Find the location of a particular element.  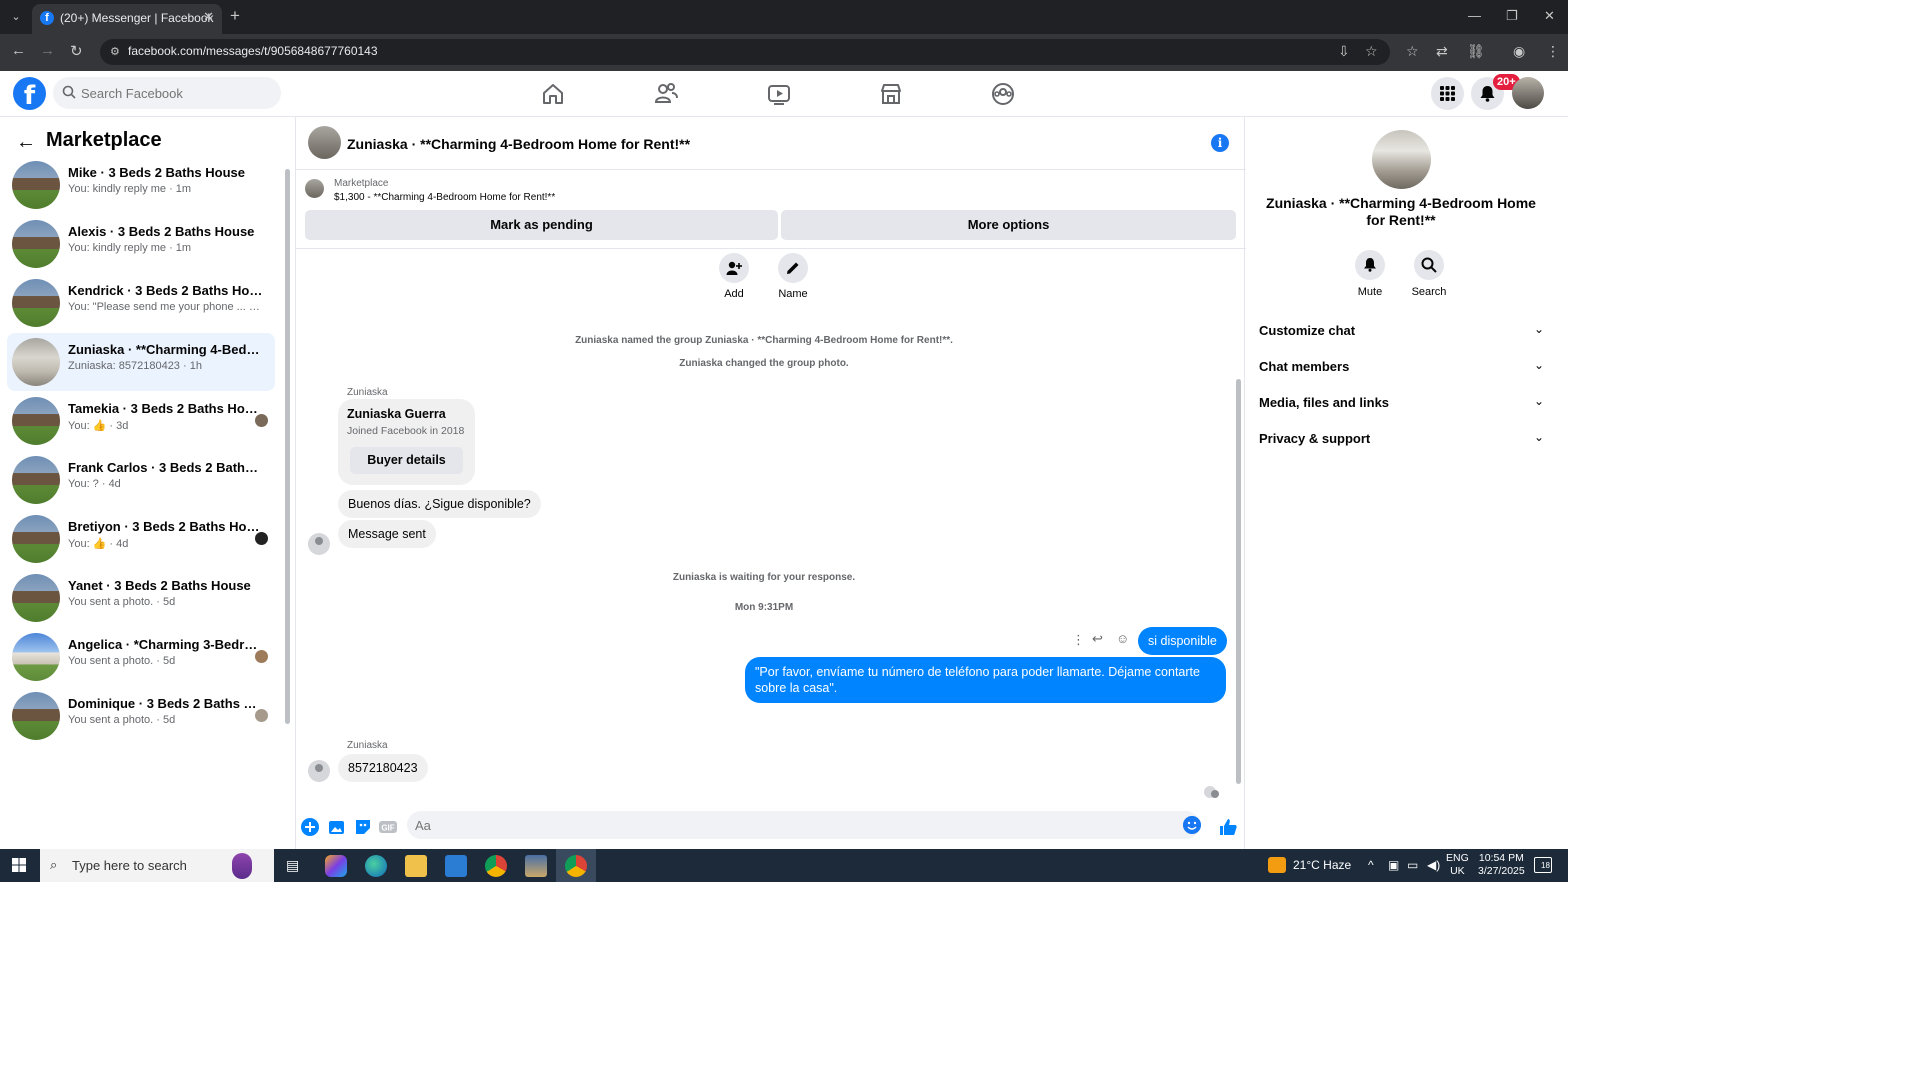

more-actions-icon: ⋮ is located at coordinates (1078, 640).